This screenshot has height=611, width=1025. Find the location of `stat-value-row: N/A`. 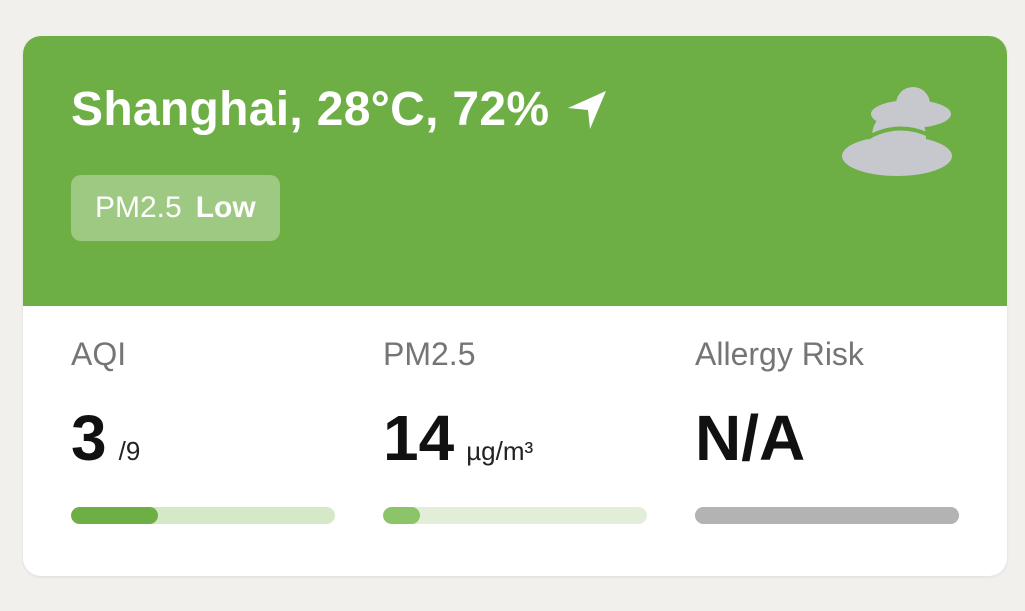

stat-value-row: N/A is located at coordinates (756, 438).